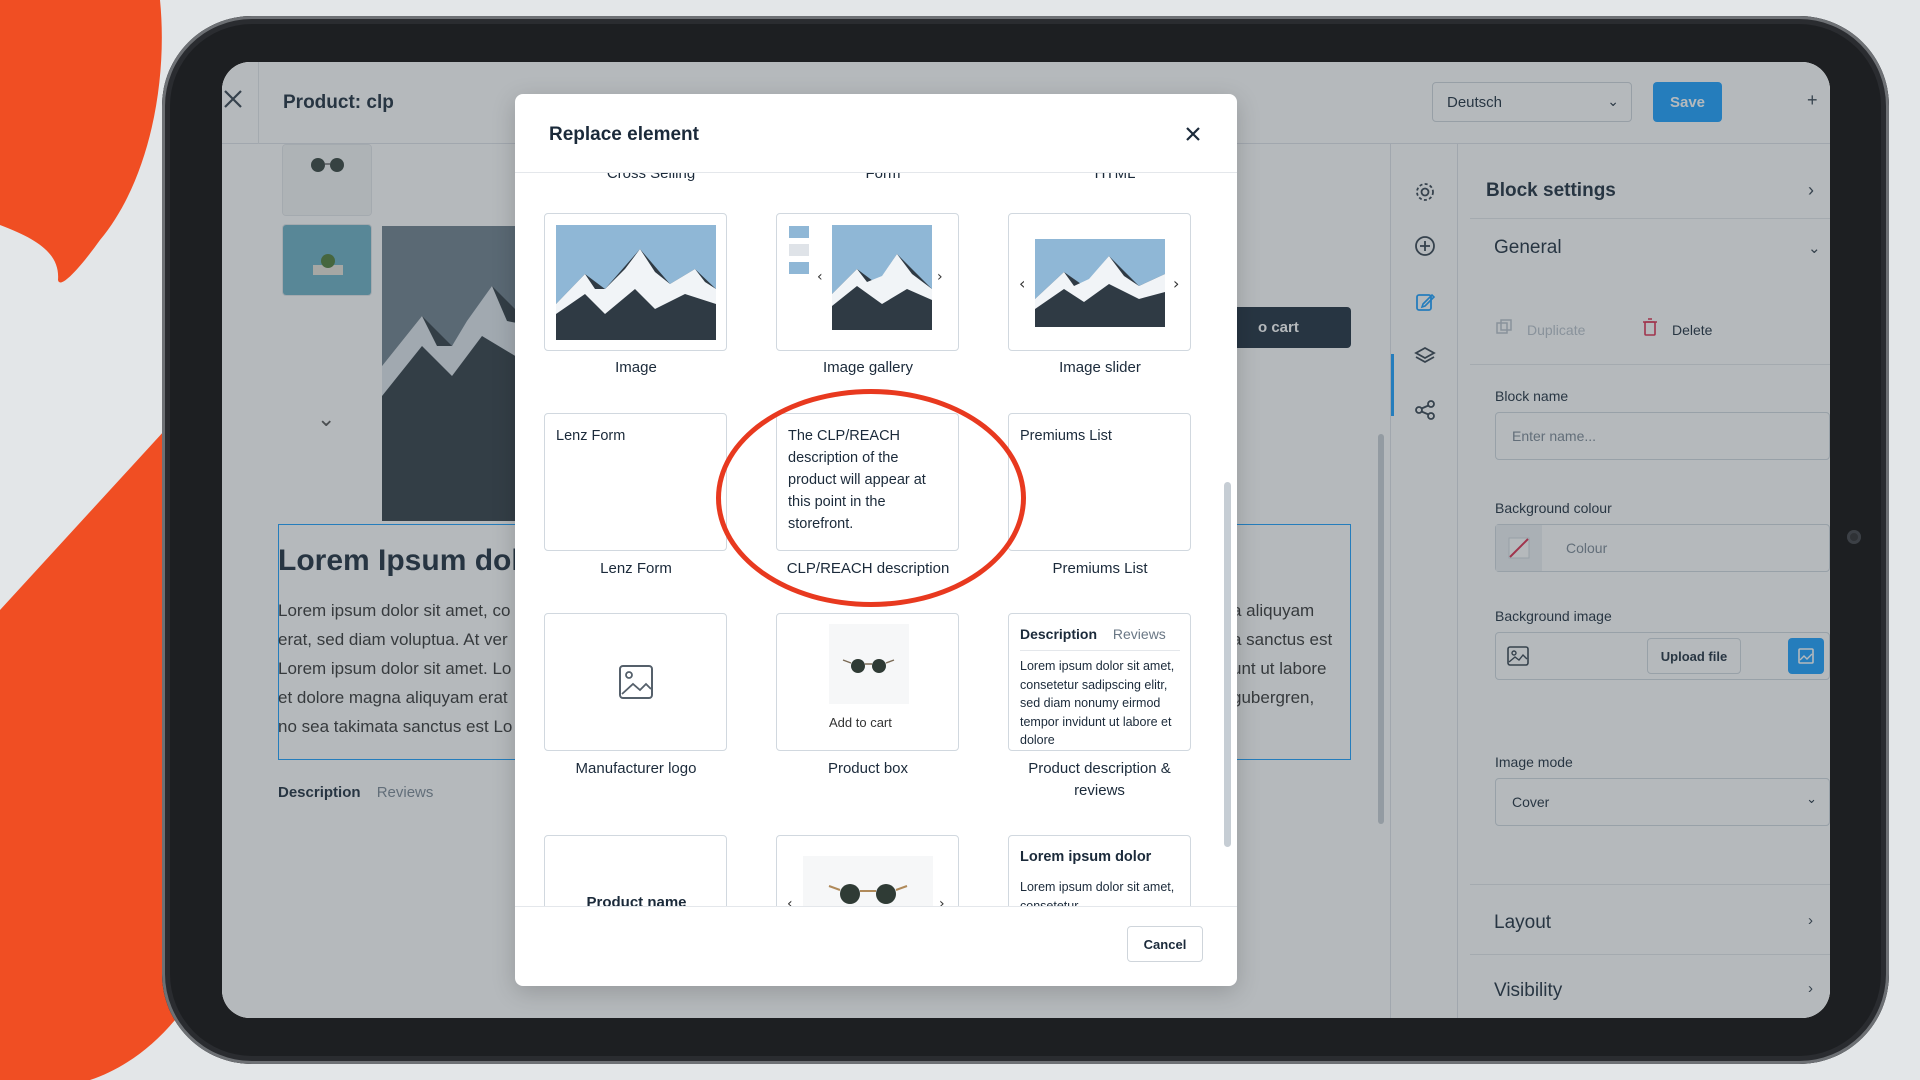  What do you see at coordinates (651, 177) in the screenshot?
I see `element-label-cross-selling: Cross Selling` at bounding box center [651, 177].